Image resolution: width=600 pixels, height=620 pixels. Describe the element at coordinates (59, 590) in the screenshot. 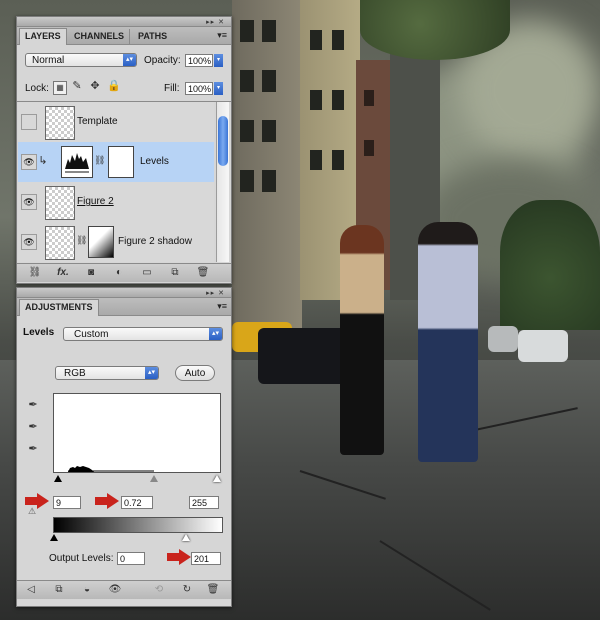

I see `expand-view-icon: ⧉` at that location.